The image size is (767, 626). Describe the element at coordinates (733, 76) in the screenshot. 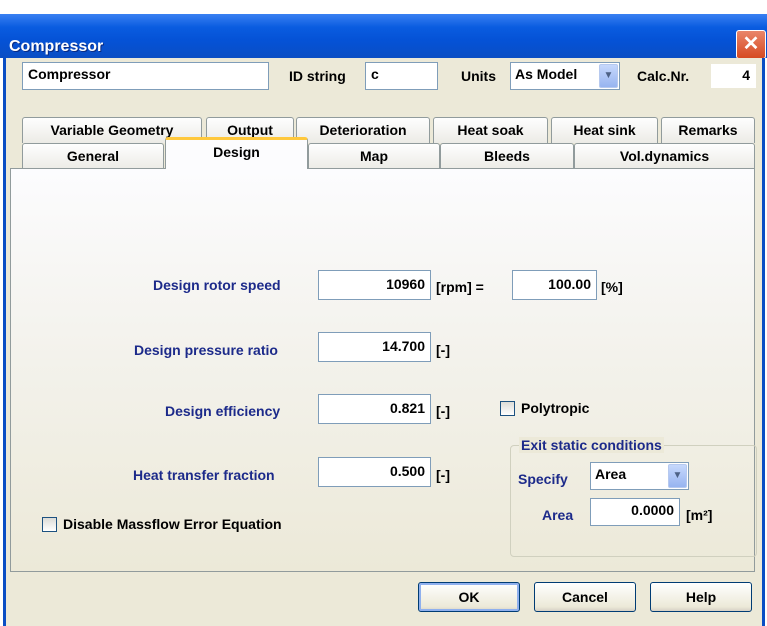

I see `calc-nr-value: 4` at that location.